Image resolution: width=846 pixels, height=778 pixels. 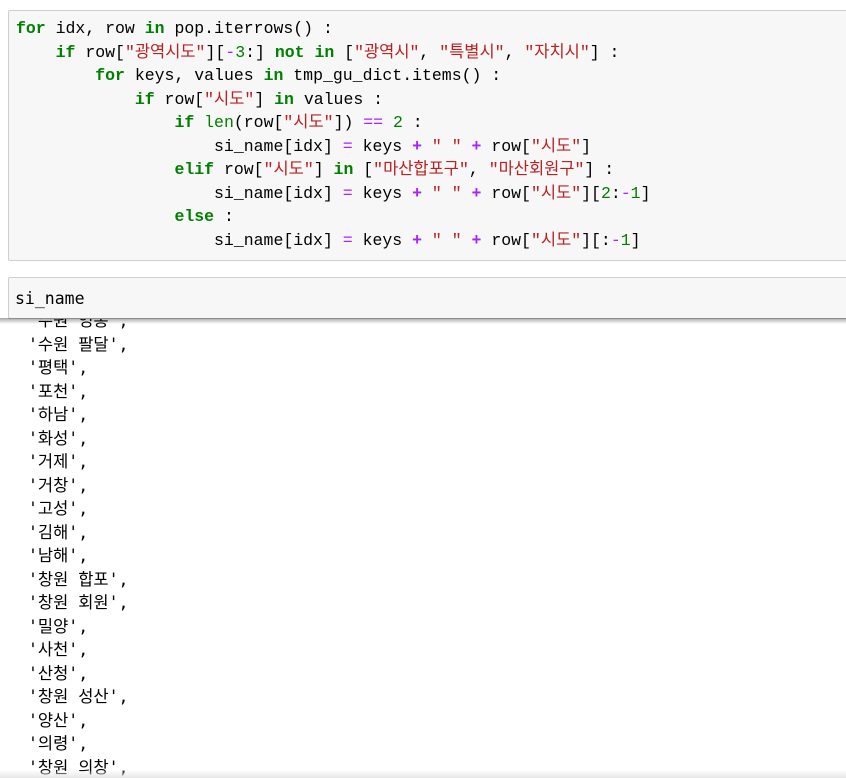 I want to click on input-cell-code: si_name, so click(x=50, y=299).